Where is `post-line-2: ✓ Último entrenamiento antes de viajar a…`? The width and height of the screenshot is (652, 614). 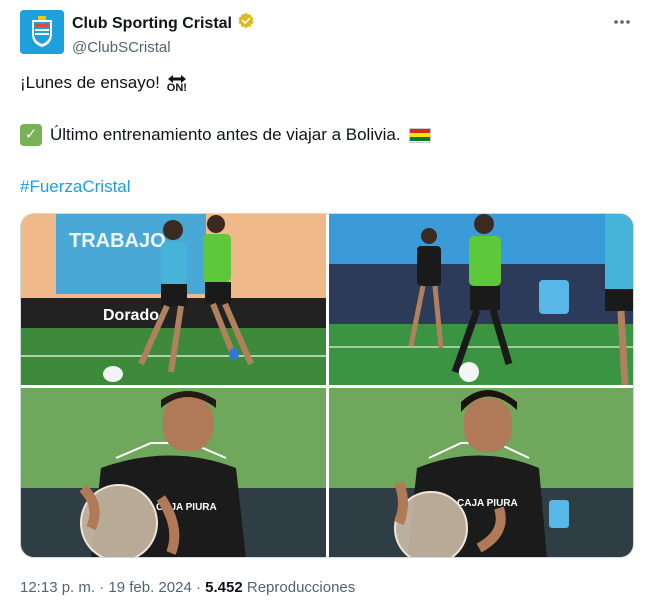 post-line-2: ✓ Último entrenamiento antes de viajar a… is located at coordinates (225, 135).